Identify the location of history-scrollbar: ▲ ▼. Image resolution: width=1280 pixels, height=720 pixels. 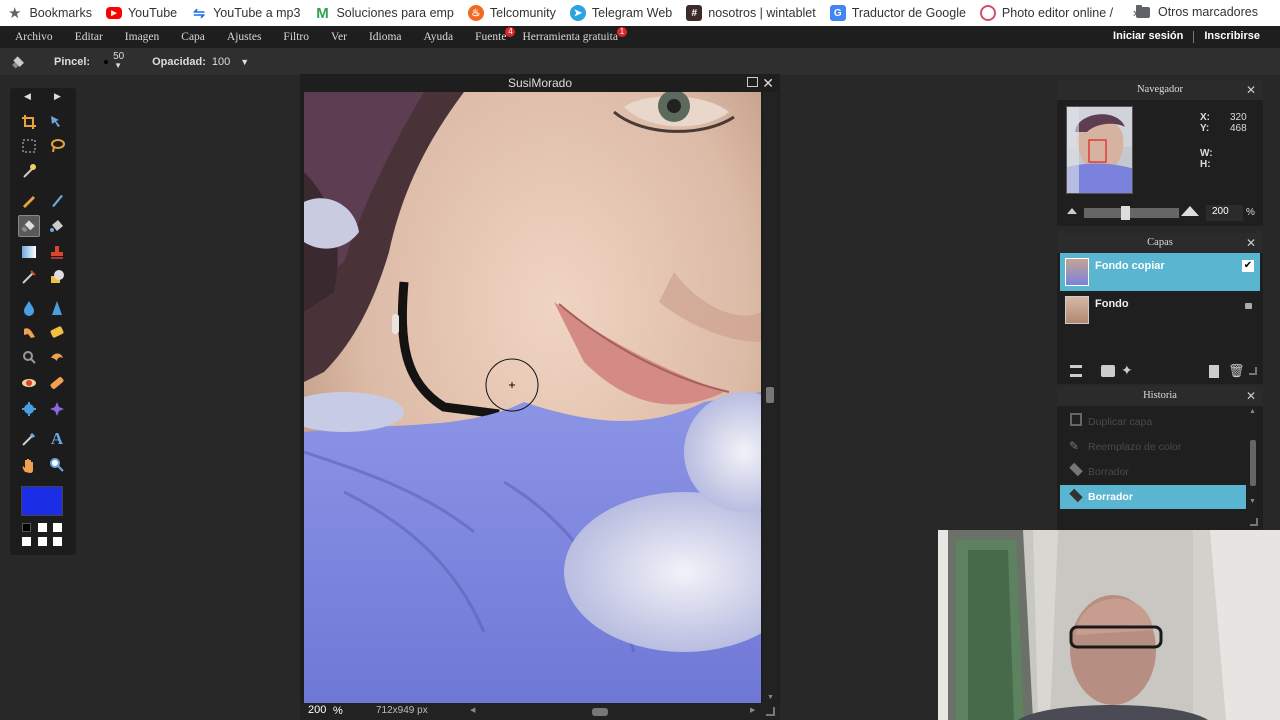
(1253, 459).